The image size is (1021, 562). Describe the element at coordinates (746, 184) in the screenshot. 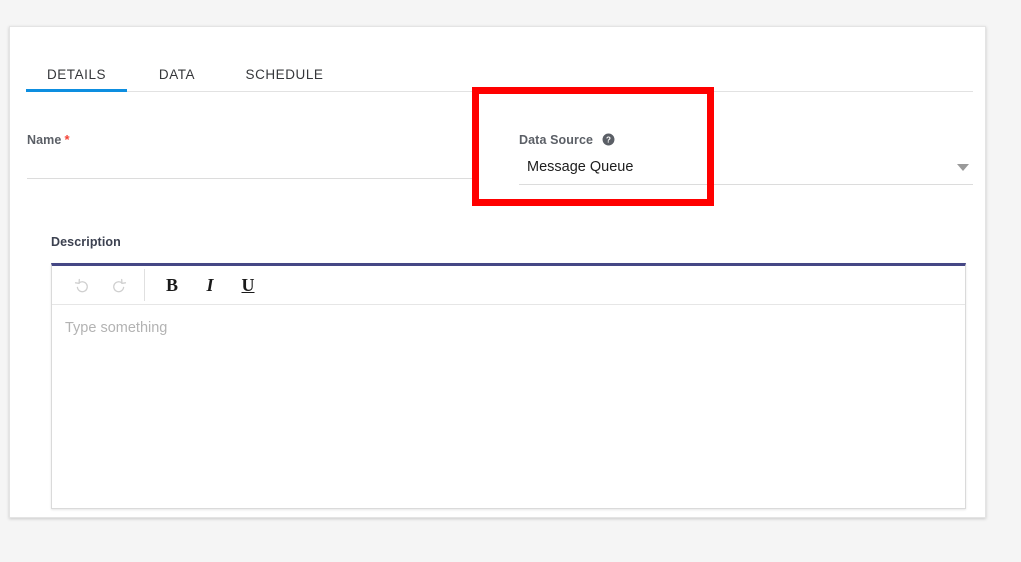

I see `data-source-underline` at that location.